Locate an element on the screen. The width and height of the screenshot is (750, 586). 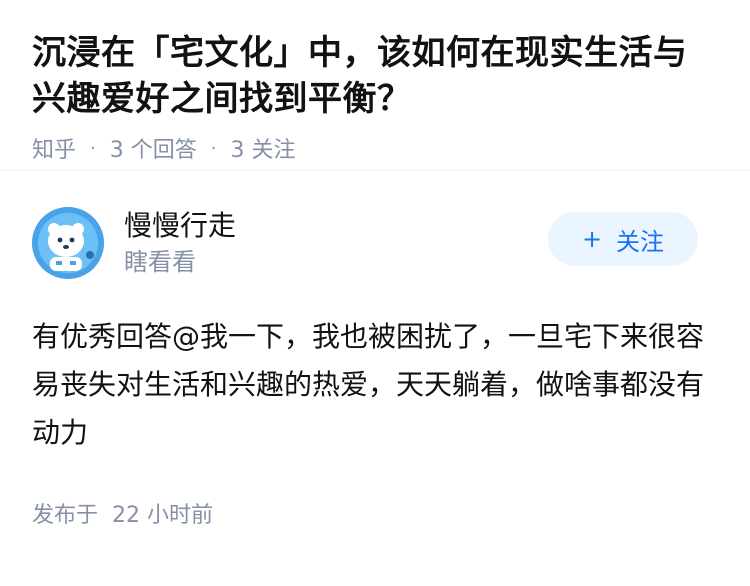
avatar-bear-icon is located at coordinates (68, 243).